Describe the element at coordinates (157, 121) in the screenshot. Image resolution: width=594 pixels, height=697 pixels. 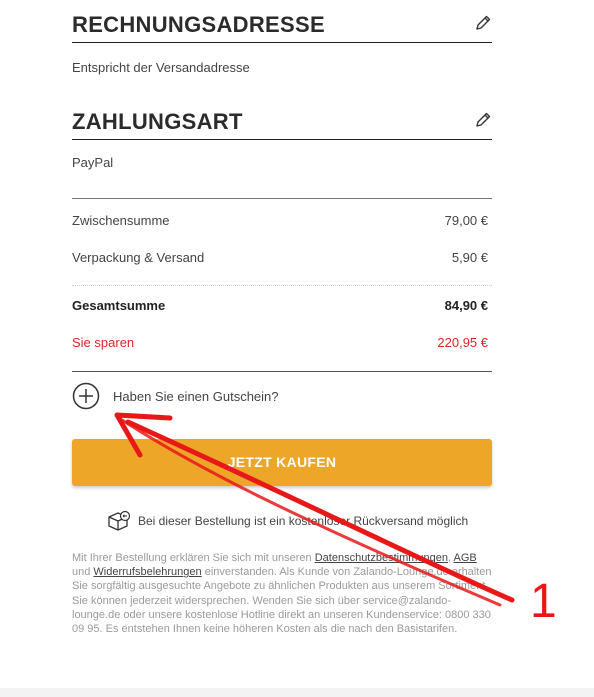
I see `payment-title: ZAHLUNGSART` at that location.